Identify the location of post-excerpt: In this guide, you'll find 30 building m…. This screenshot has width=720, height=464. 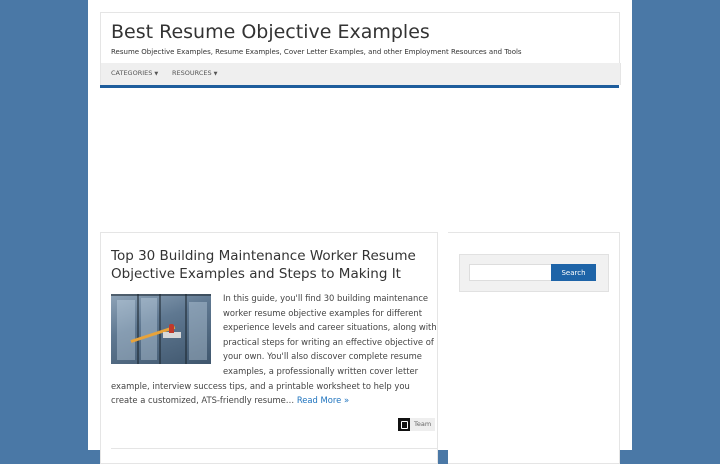
(274, 349).